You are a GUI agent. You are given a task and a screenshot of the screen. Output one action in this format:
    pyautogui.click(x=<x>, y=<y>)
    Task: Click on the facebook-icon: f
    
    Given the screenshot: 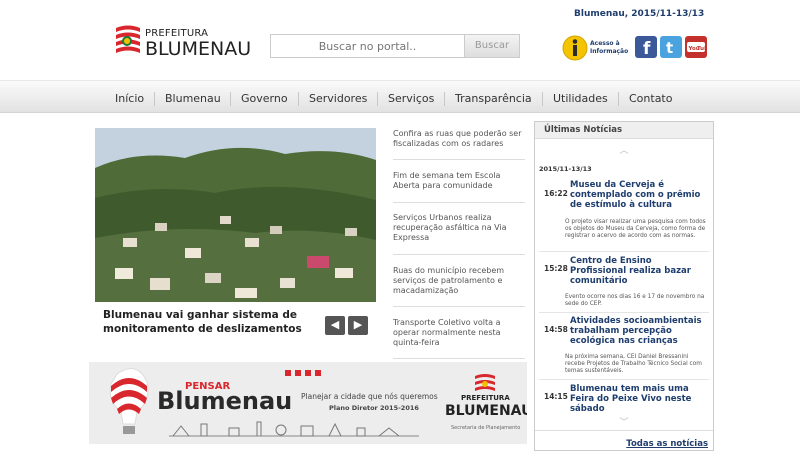 What is the action you would take?
    pyautogui.click(x=646, y=47)
    